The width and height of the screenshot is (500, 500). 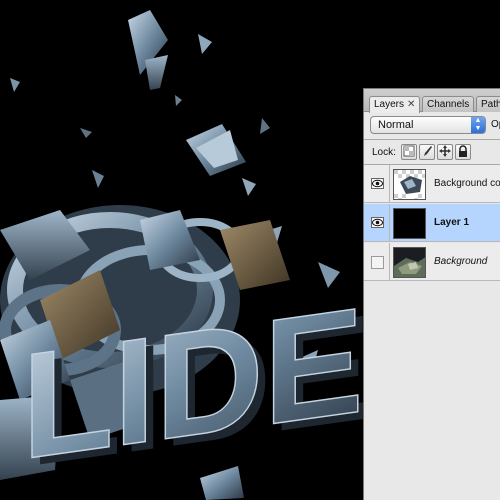 I want to click on lock-label: Lock:, so click(x=384, y=152).